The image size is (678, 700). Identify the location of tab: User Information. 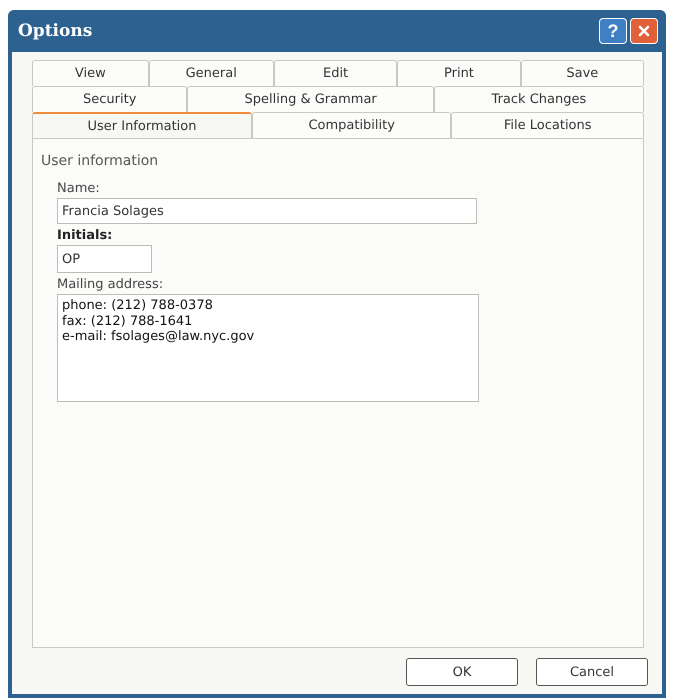
(142, 125).